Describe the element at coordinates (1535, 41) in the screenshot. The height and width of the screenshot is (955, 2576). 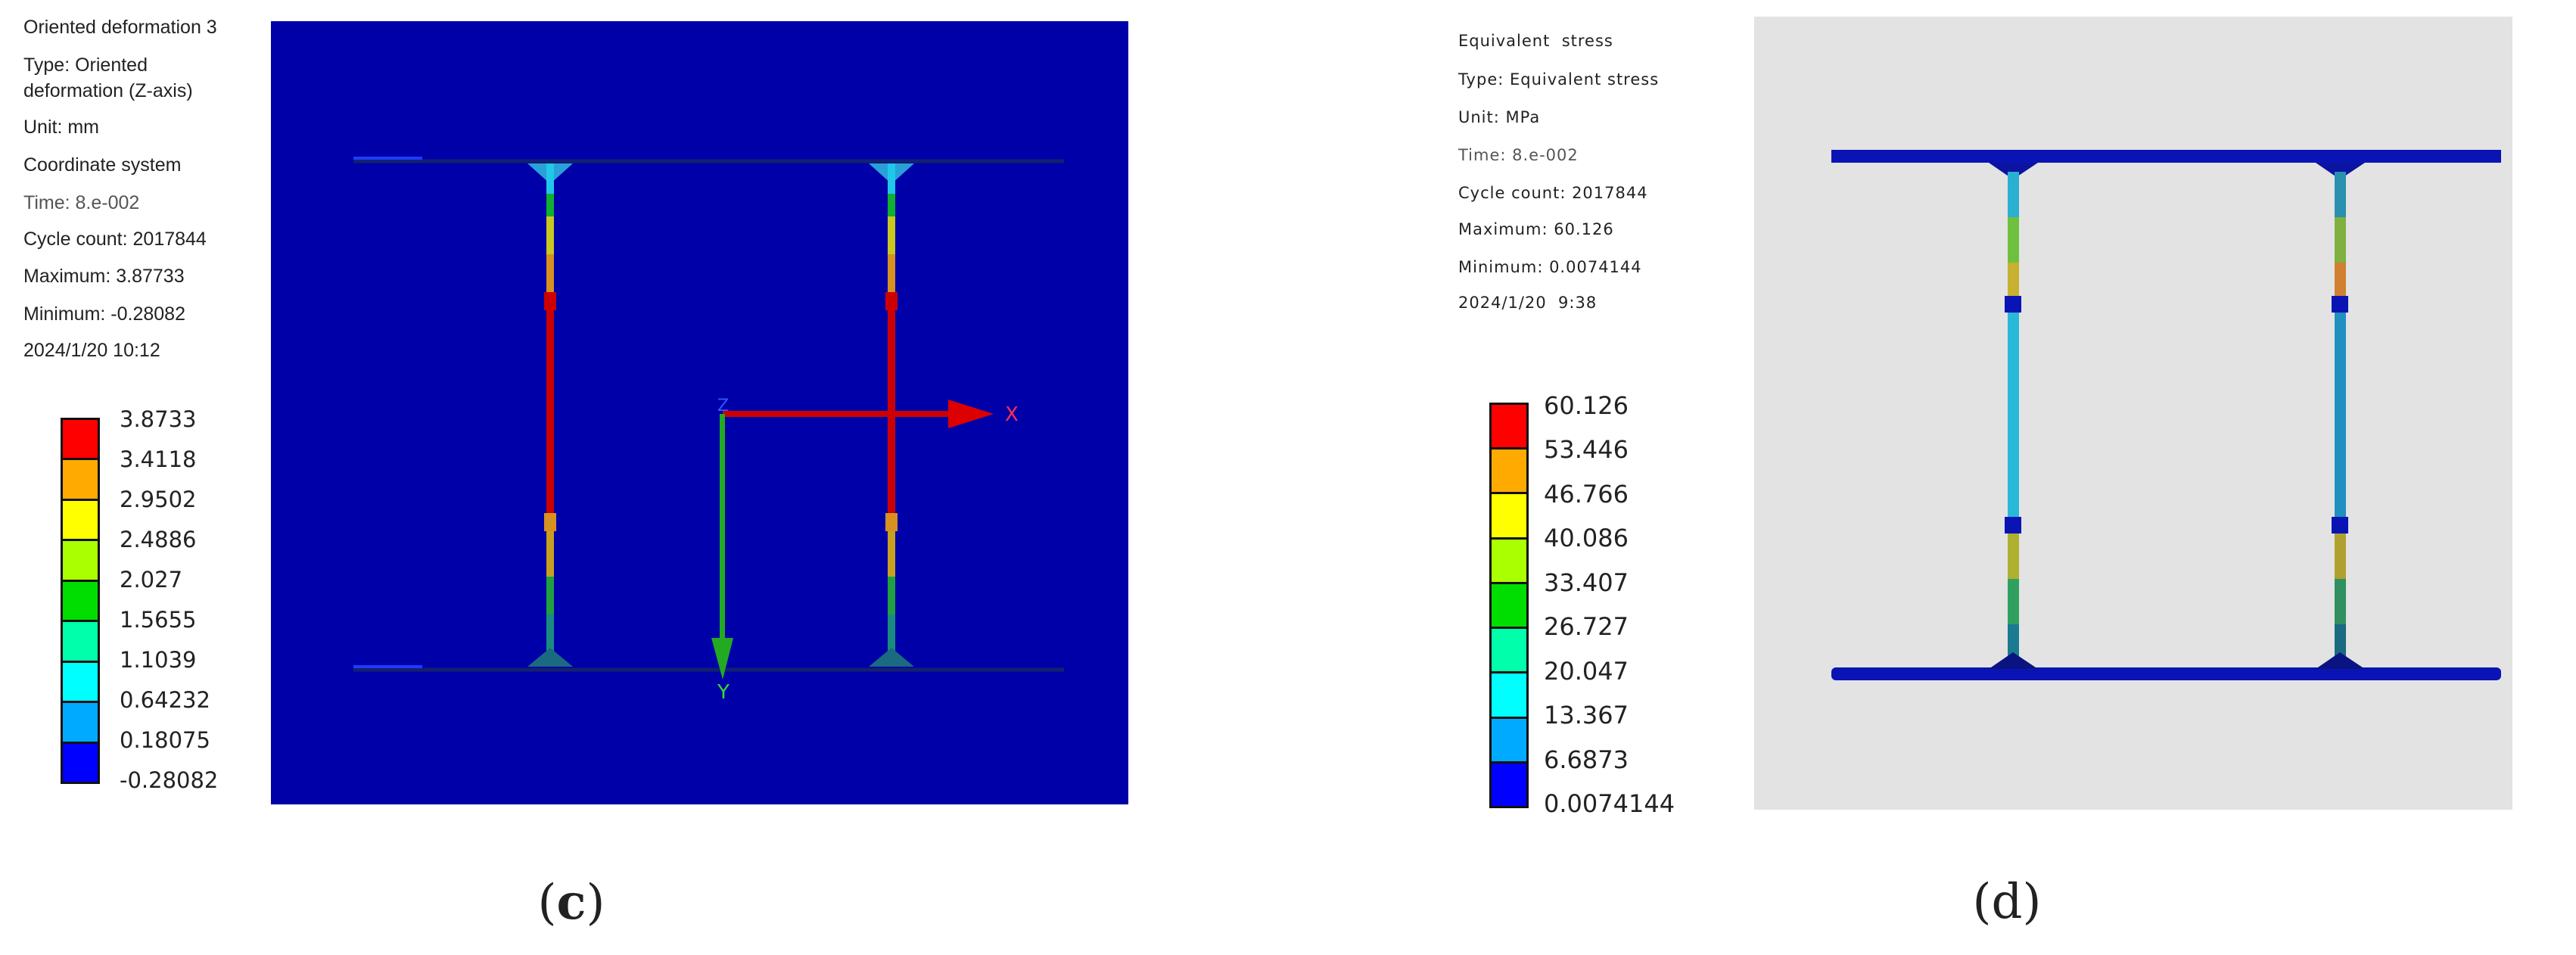
I see `result-title: Equivalent stress` at that location.